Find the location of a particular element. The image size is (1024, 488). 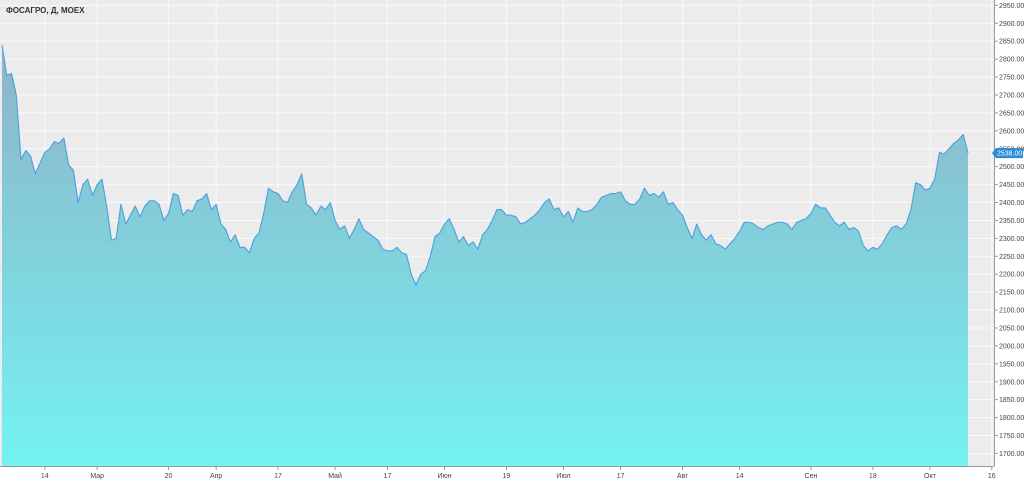

y-tick-label: 2050.00 is located at coordinates (1011, 328).